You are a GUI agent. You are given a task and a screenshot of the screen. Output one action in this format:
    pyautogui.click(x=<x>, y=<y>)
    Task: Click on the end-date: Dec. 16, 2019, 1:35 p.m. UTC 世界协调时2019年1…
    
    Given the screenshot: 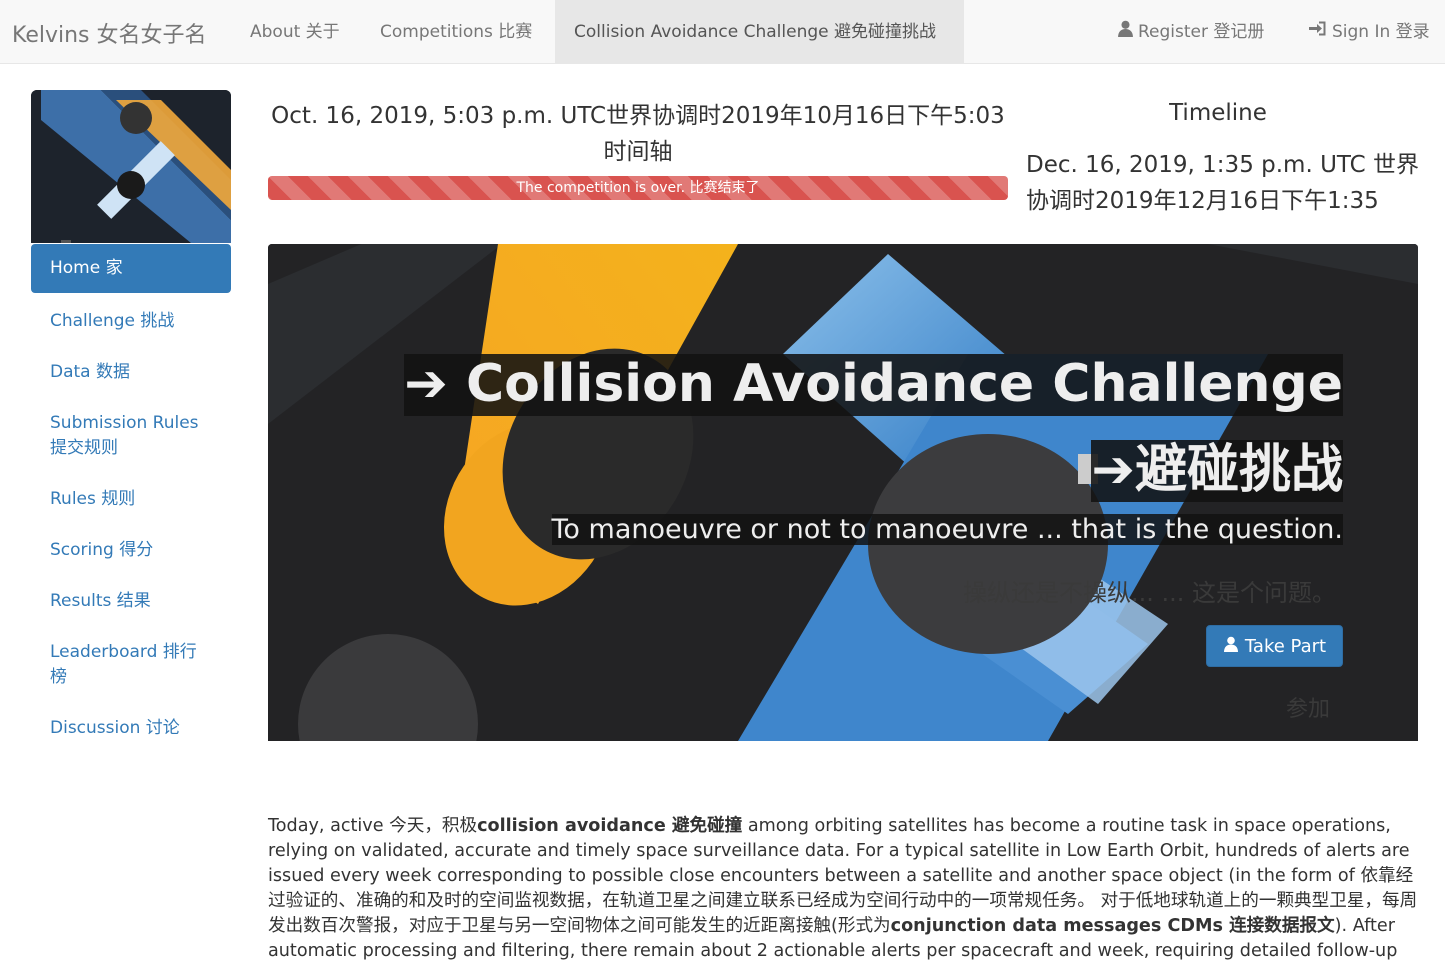 What is the action you would take?
    pyautogui.click(x=1222, y=183)
    